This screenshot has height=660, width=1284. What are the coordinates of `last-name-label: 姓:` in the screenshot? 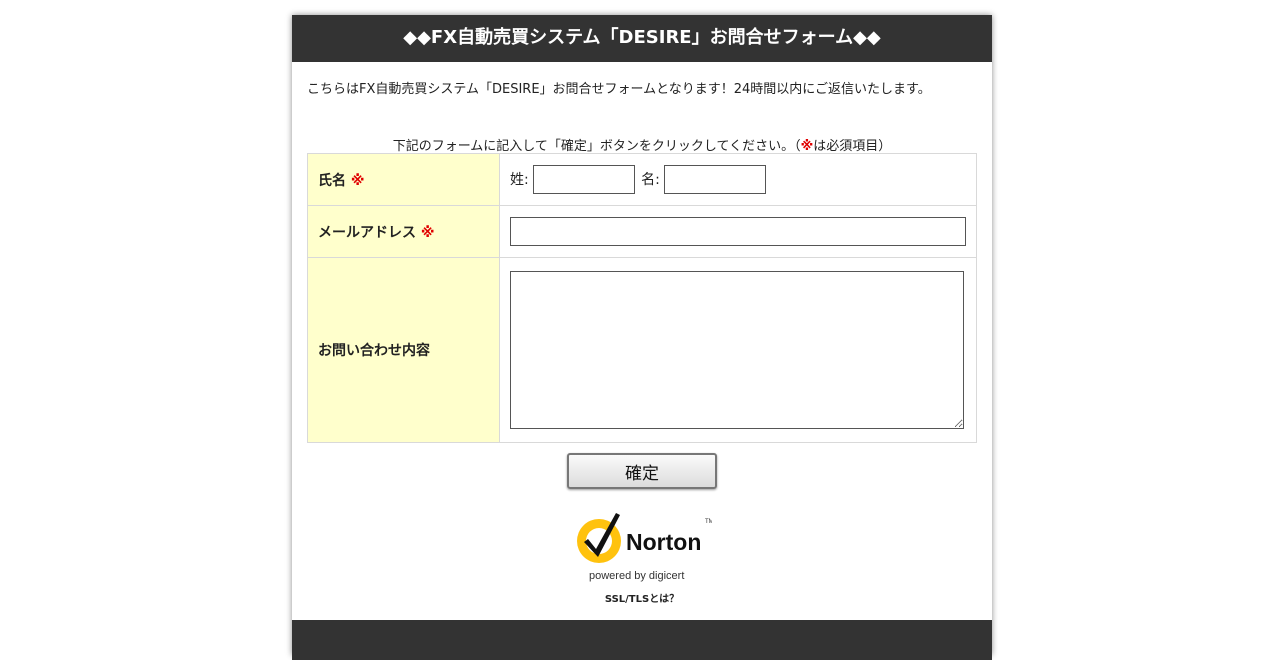 It's located at (519, 179).